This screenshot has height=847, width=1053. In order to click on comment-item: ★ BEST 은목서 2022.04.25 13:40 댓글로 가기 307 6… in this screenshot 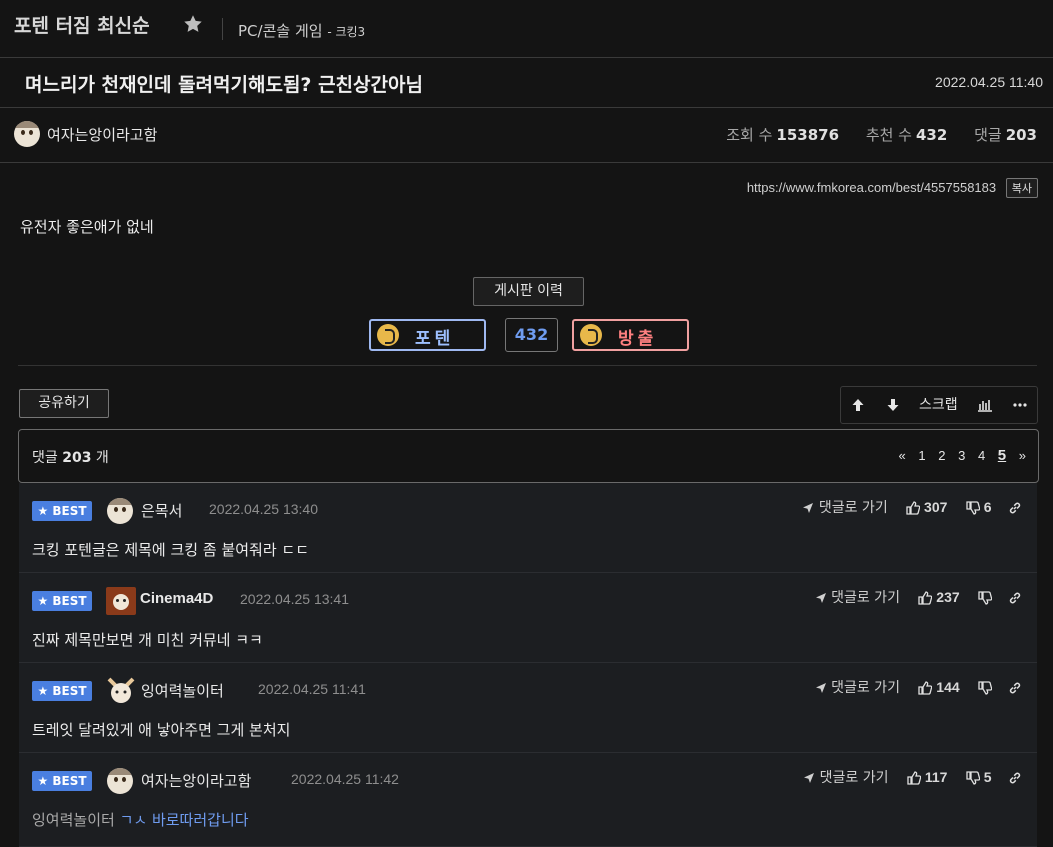, I will do `click(528, 528)`.